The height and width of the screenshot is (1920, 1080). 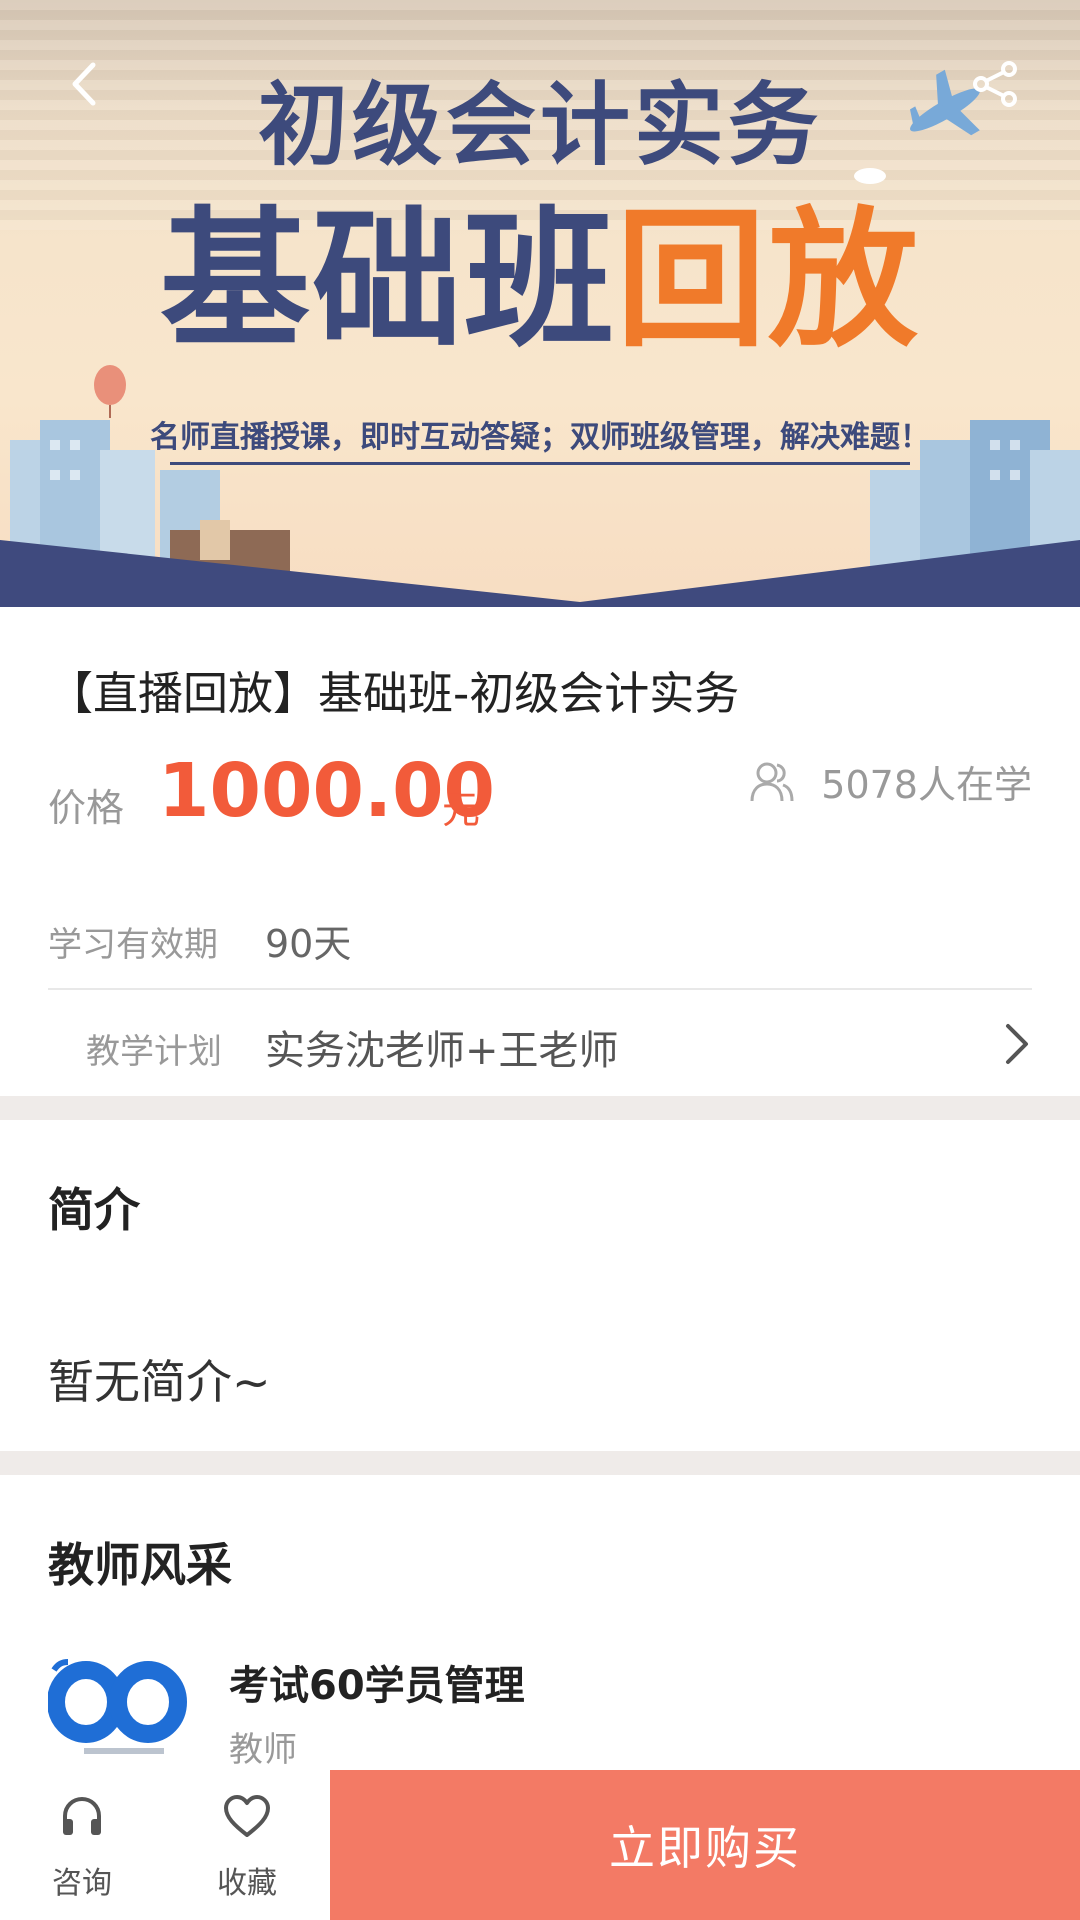 What do you see at coordinates (159, 1382) in the screenshot?
I see `intro-text: 暂无简介~` at bounding box center [159, 1382].